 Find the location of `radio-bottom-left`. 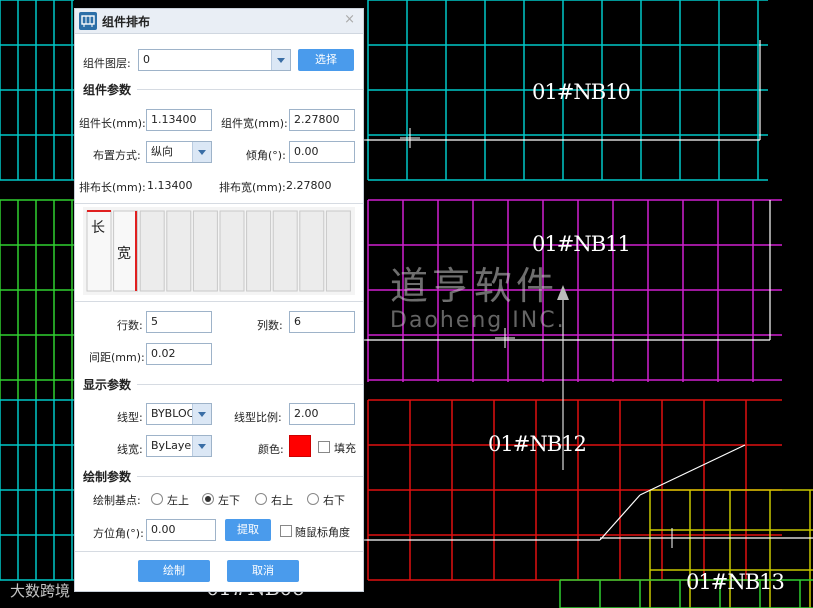

radio-bottom-left is located at coordinates (208, 499).